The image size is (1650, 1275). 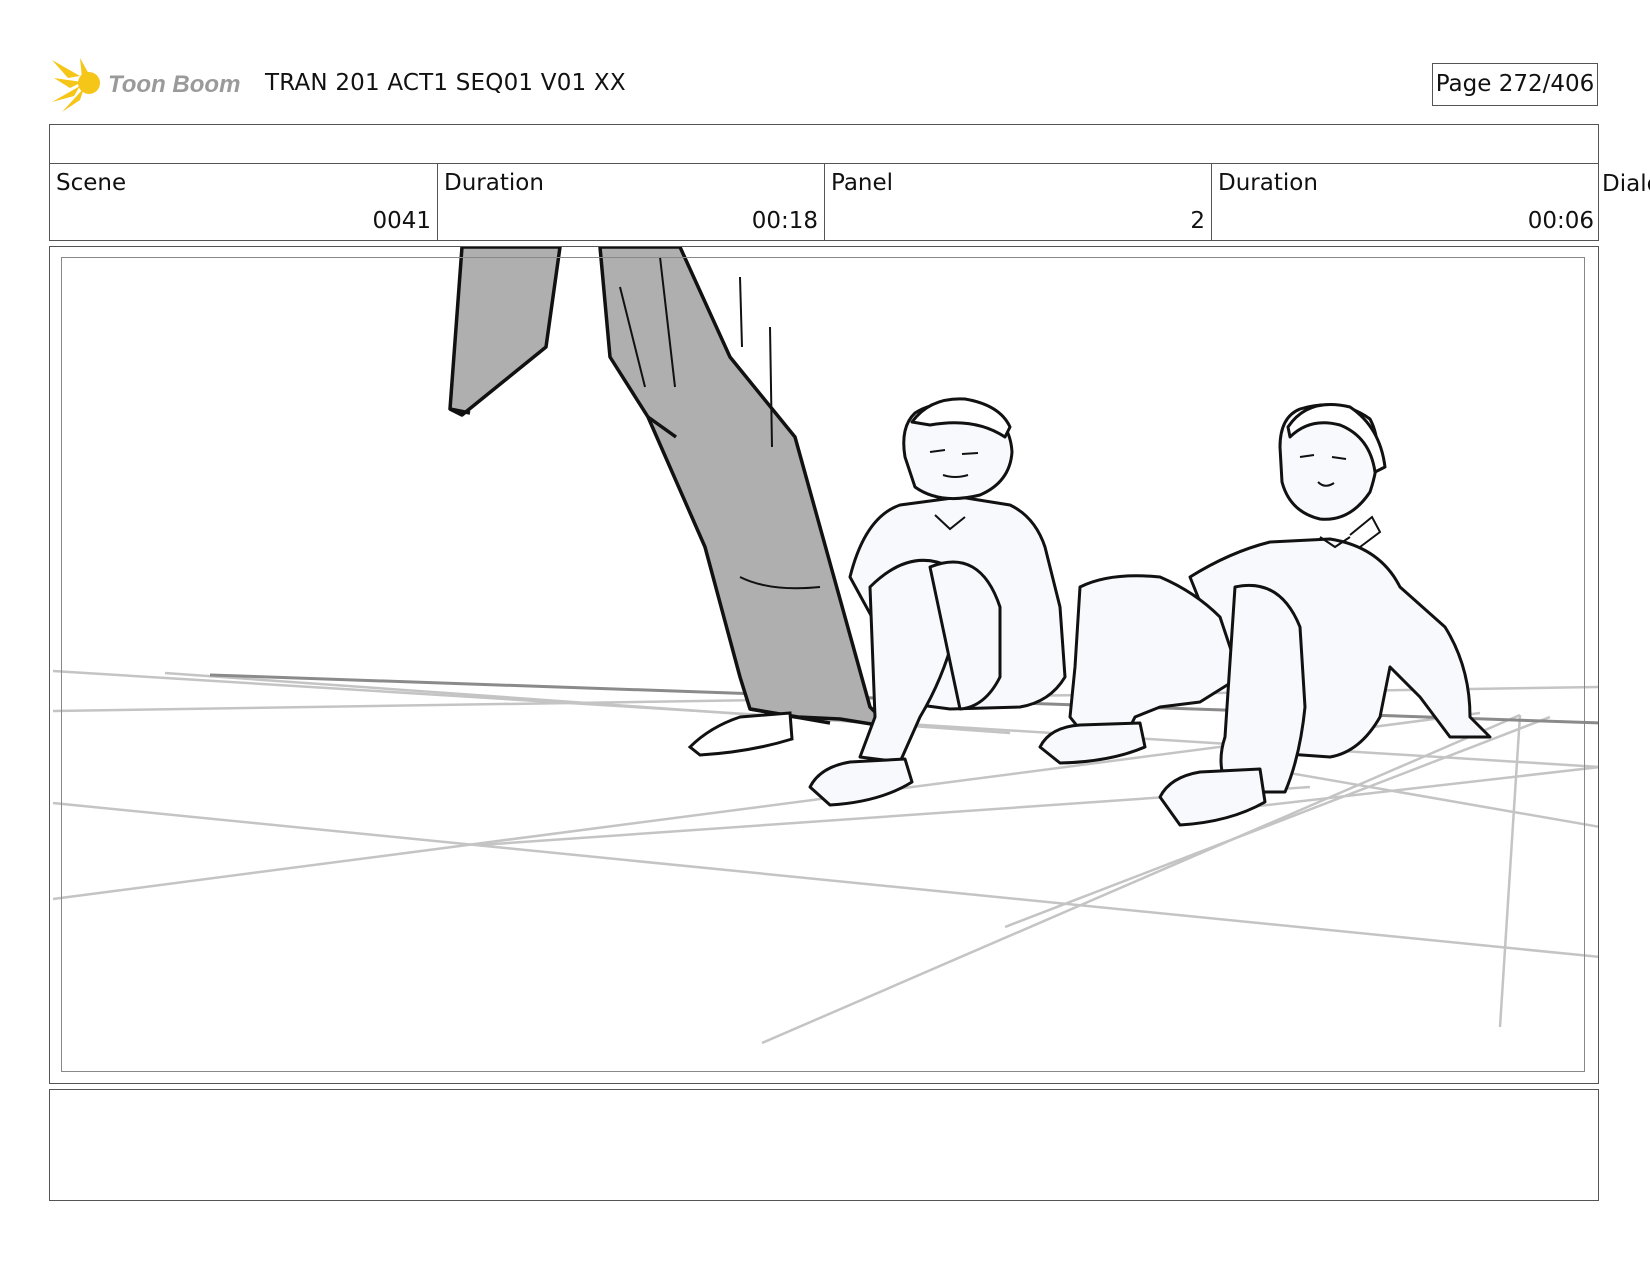 I want to click on panel-cell: Panel 2, so click(x=1018, y=201).